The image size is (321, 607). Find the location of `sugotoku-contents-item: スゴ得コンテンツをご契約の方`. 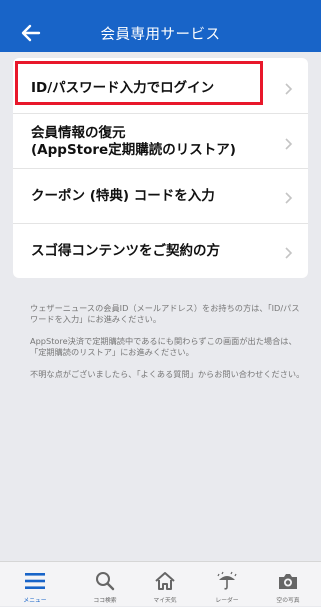

sugotoku-contents-item: スゴ得コンテンツをご契約の方 is located at coordinates (160, 251).